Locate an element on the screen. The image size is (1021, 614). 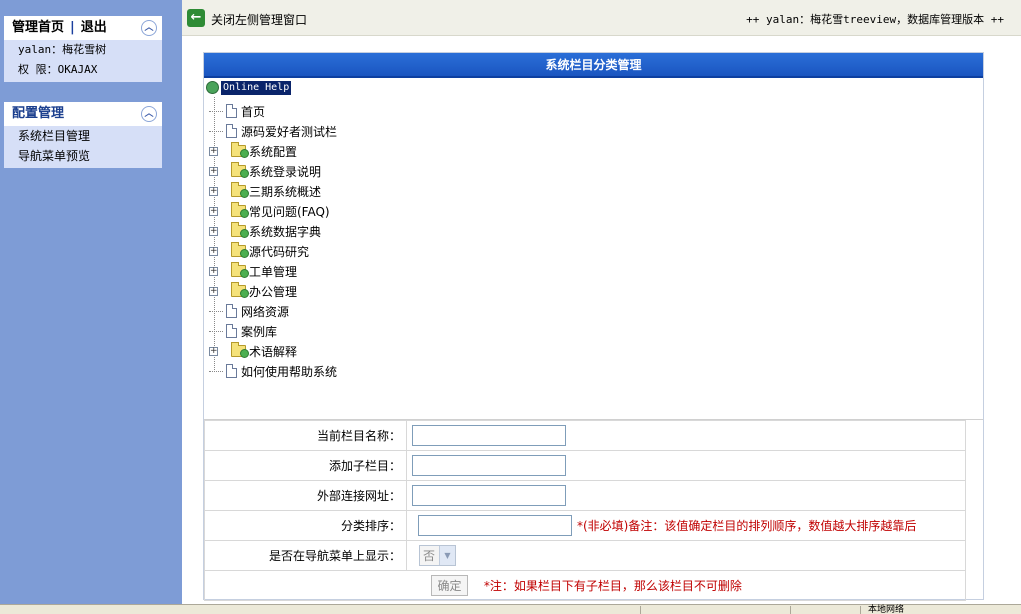
tree-node: + 办公管理 is located at coordinates (253, 291).